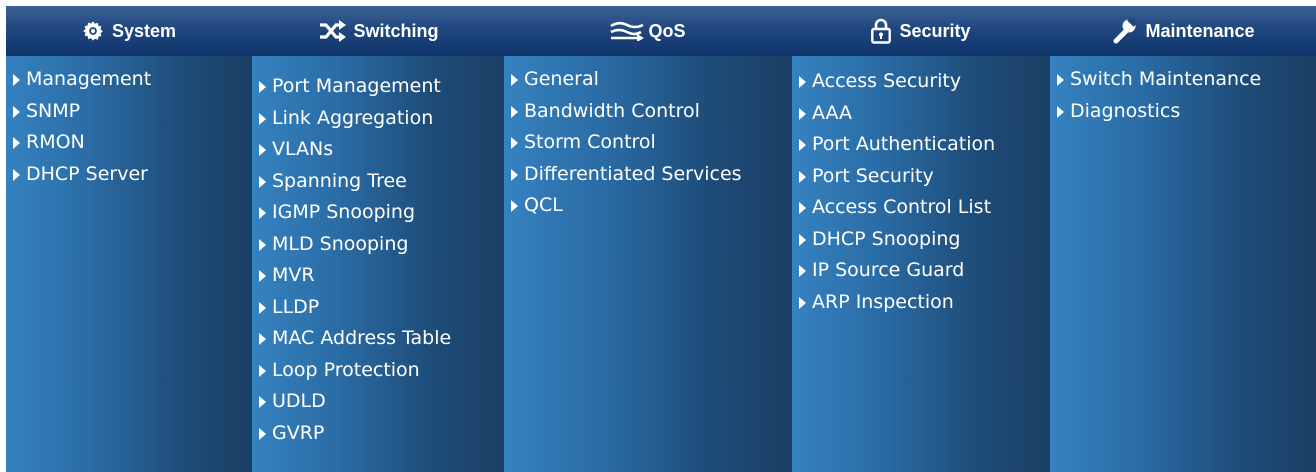  I want to click on menu-item: IGMP Snooping, so click(378, 213).